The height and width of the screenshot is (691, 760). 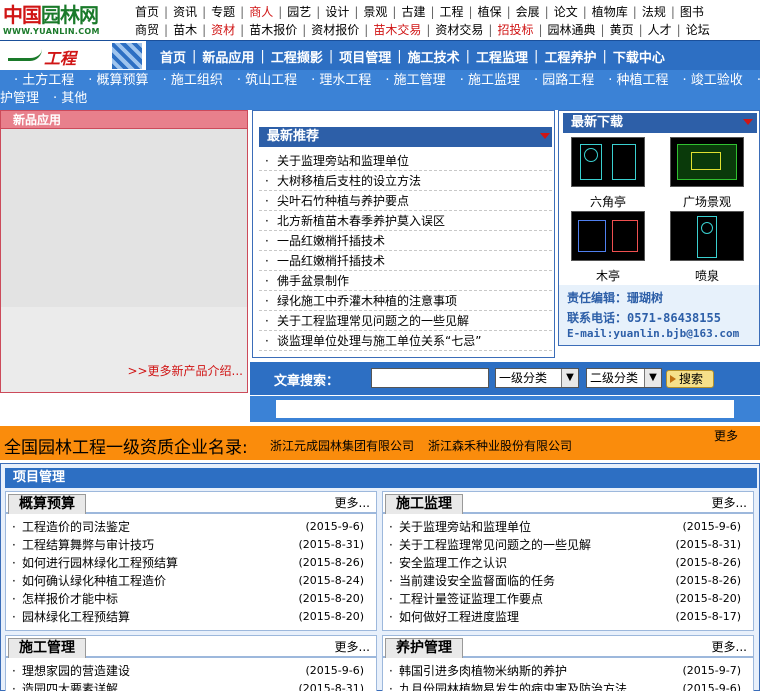 What do you see at coordinates (100, 563) in the screenshot?
I see `item-title: 如何进行园林绿化工程预结算` at bounding box center [100, 563].